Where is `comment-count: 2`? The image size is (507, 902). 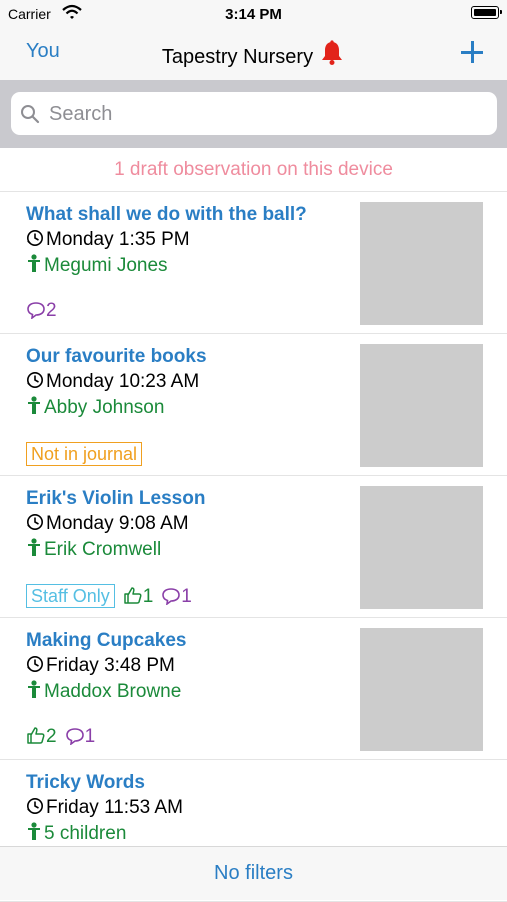 comment-count: 2 is located at coordinates (41, 311).